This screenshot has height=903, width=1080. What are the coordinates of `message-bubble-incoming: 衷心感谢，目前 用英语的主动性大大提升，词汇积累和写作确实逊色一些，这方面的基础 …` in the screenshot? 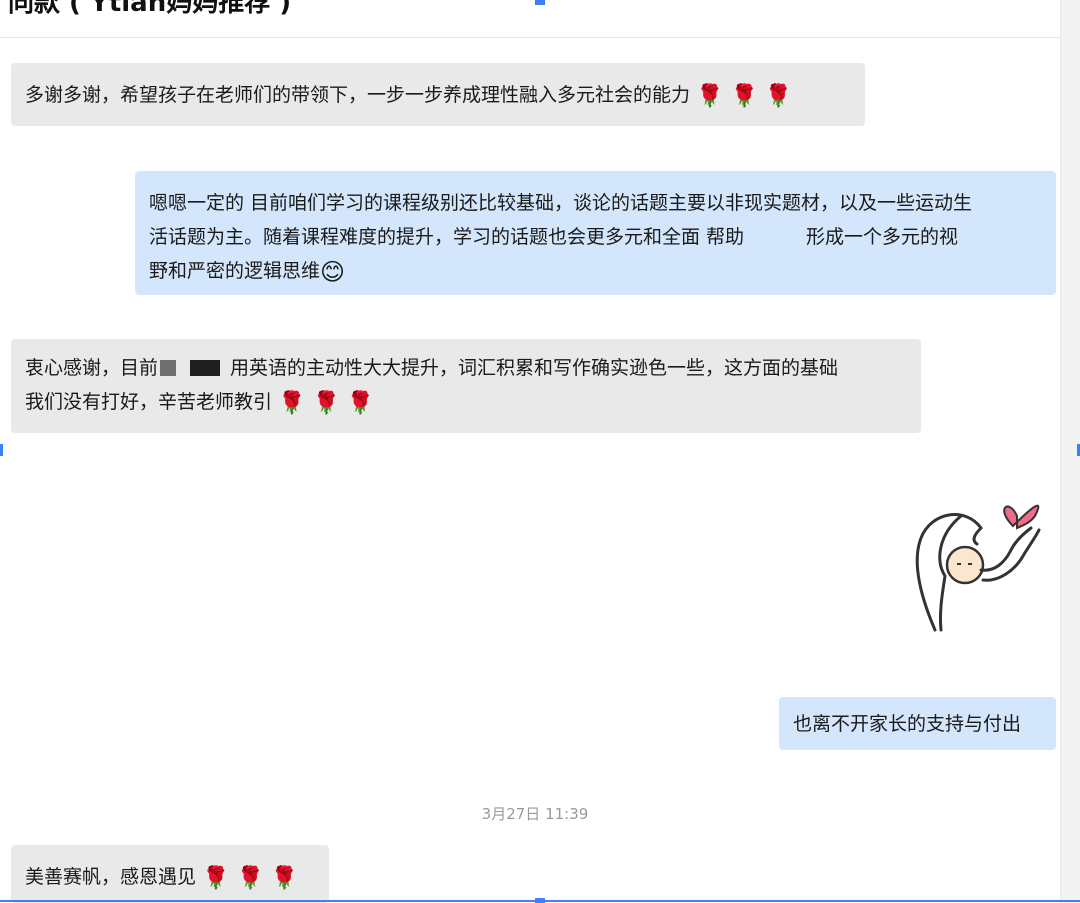 It's located at (466, 386).